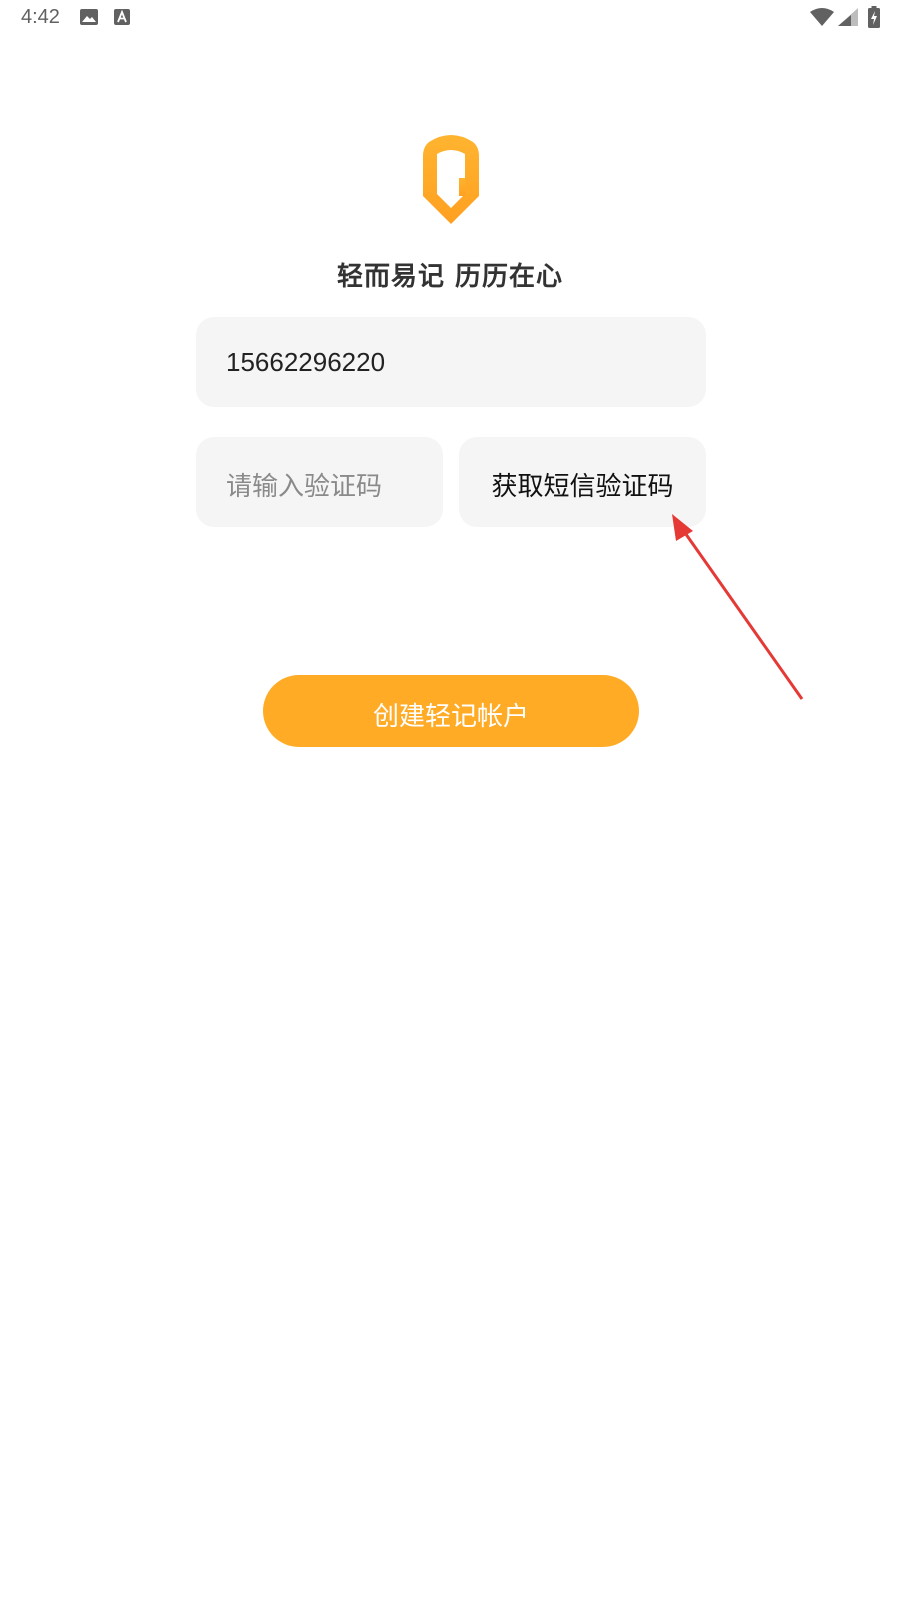  What do you see at coordinates (451, 179) in the screenshot?
I see `app-logo-icon` at bounding box center [451, 179].